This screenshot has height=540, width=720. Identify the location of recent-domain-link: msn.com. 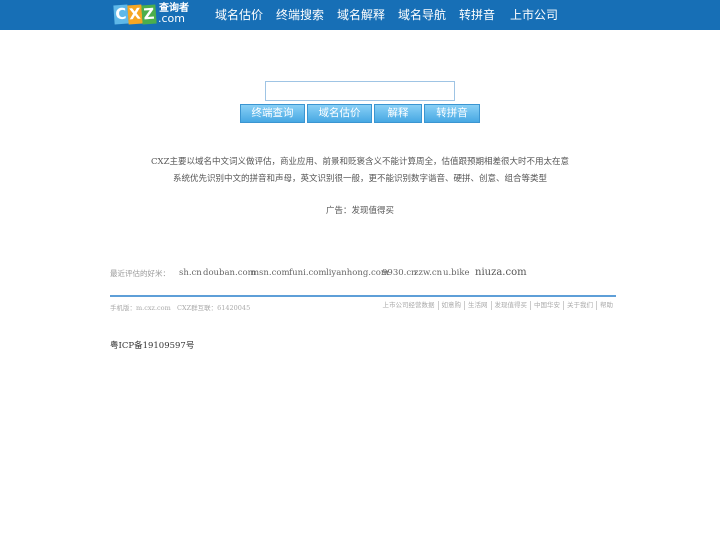
(270, 273).